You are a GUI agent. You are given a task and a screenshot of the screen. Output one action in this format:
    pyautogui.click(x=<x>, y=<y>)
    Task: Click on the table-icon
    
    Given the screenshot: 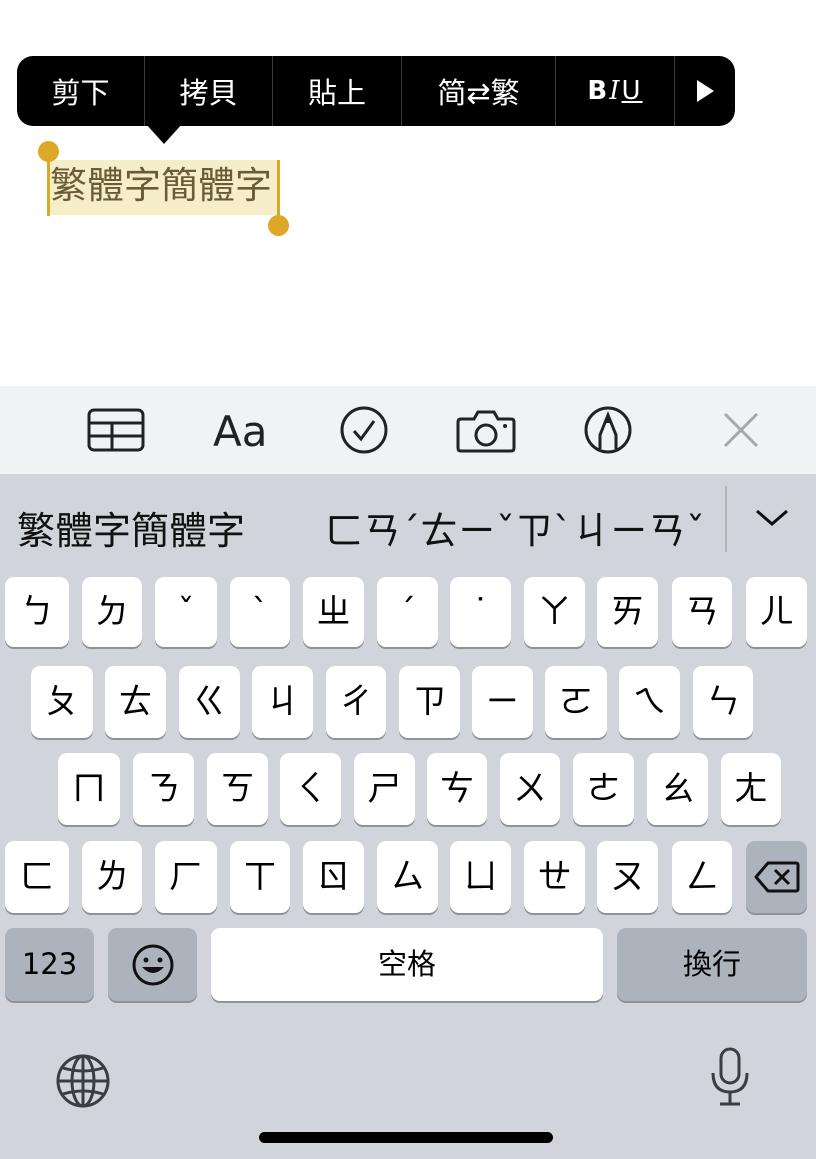 What is the action you would take?
    pyautogui.click(x=116, y=430)
    